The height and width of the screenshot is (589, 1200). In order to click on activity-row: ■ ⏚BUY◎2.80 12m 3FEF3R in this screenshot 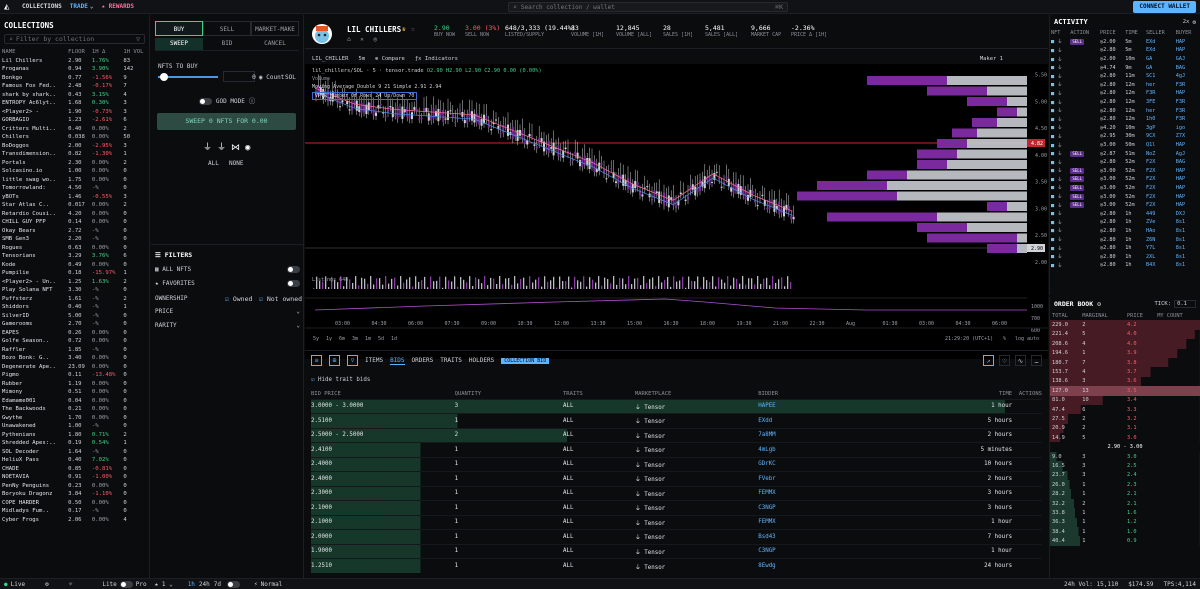, I will do `click(1125, 102)`.